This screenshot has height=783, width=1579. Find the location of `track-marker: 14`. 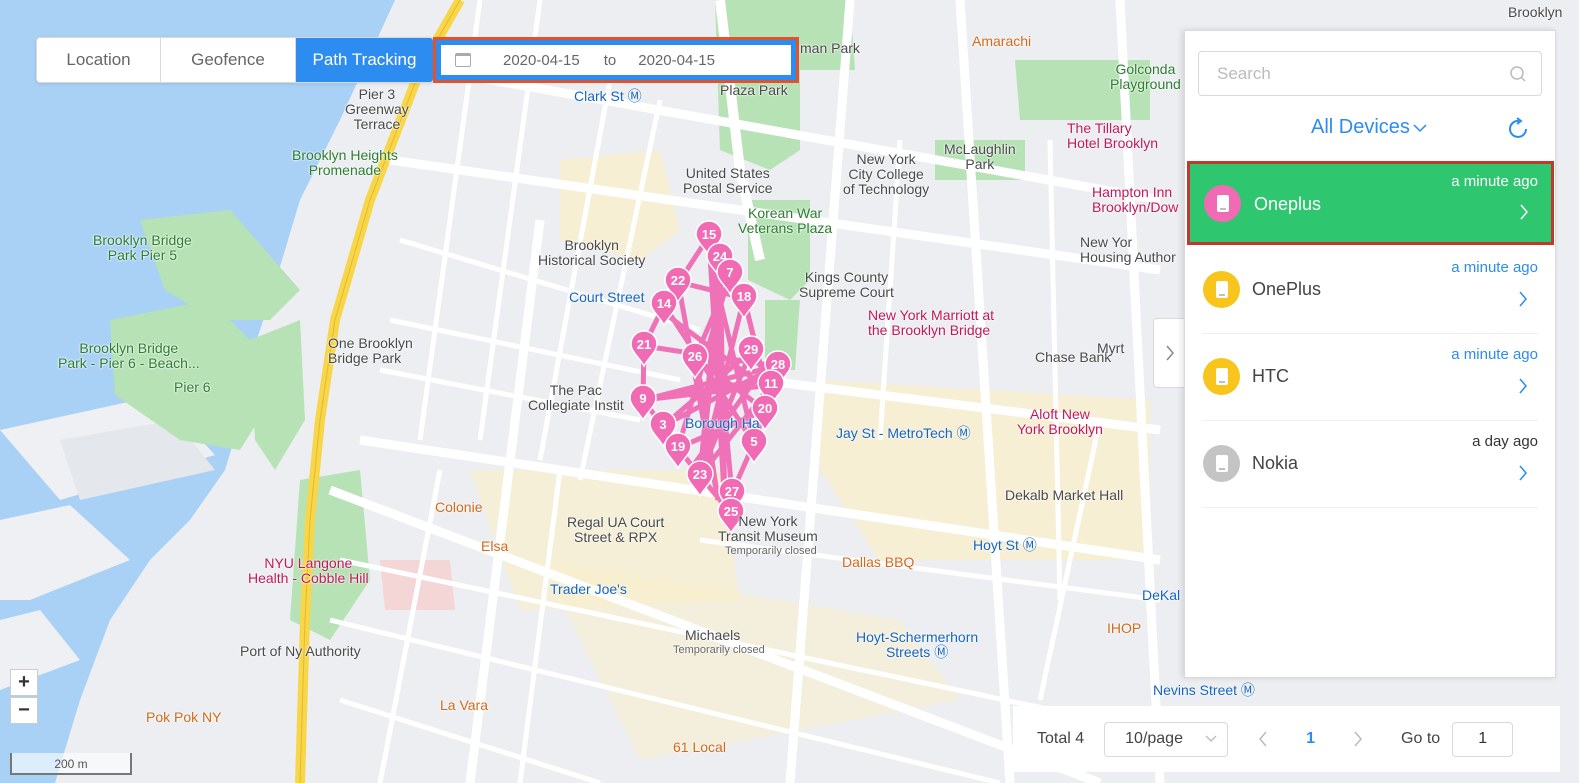

track-marker: 14 is located at coordinates (664, 308).